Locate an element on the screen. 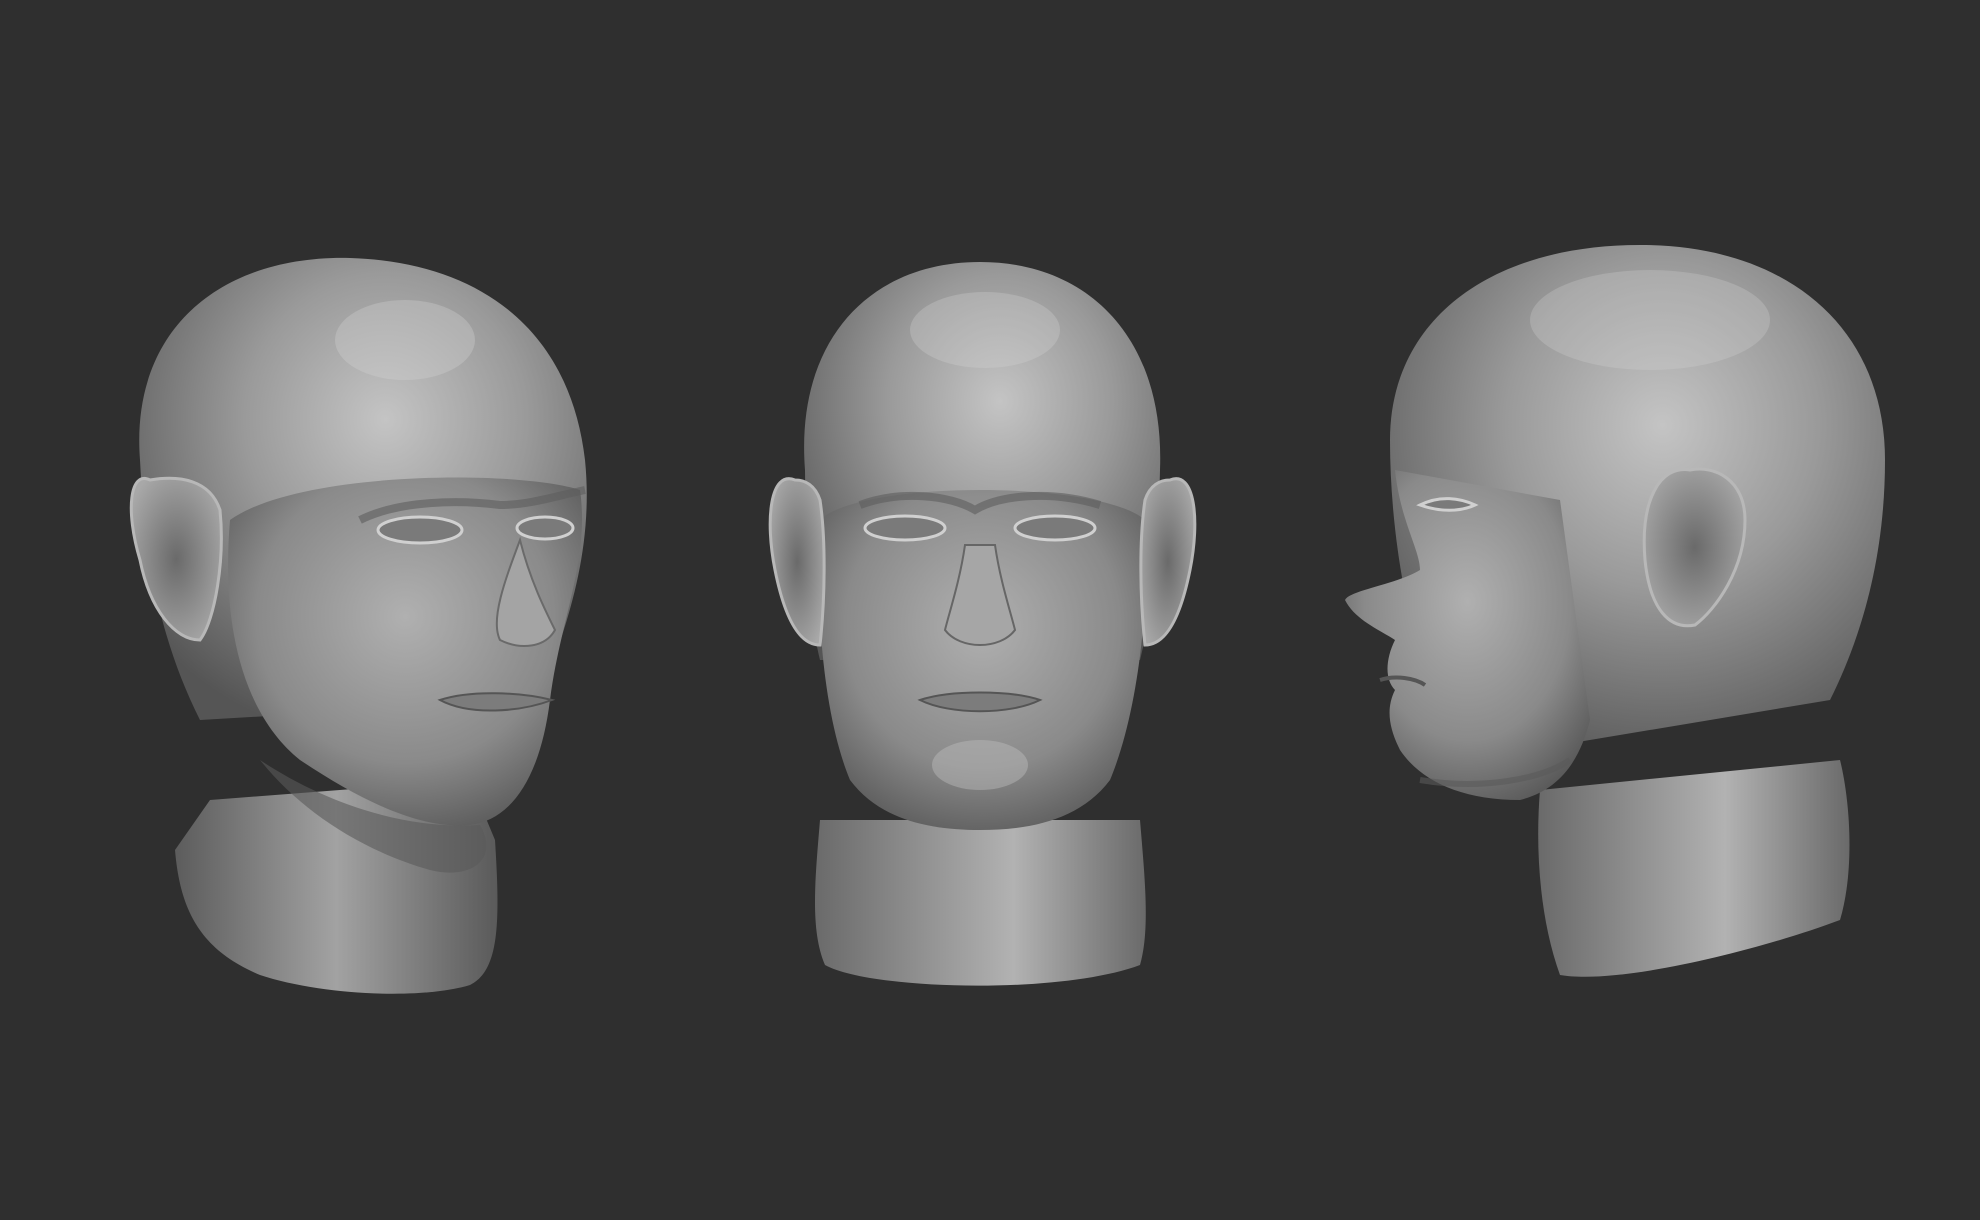 Image resolution: width=1980 pixels, height=1220 pixels. eye is located at coordinates (1447, 504).